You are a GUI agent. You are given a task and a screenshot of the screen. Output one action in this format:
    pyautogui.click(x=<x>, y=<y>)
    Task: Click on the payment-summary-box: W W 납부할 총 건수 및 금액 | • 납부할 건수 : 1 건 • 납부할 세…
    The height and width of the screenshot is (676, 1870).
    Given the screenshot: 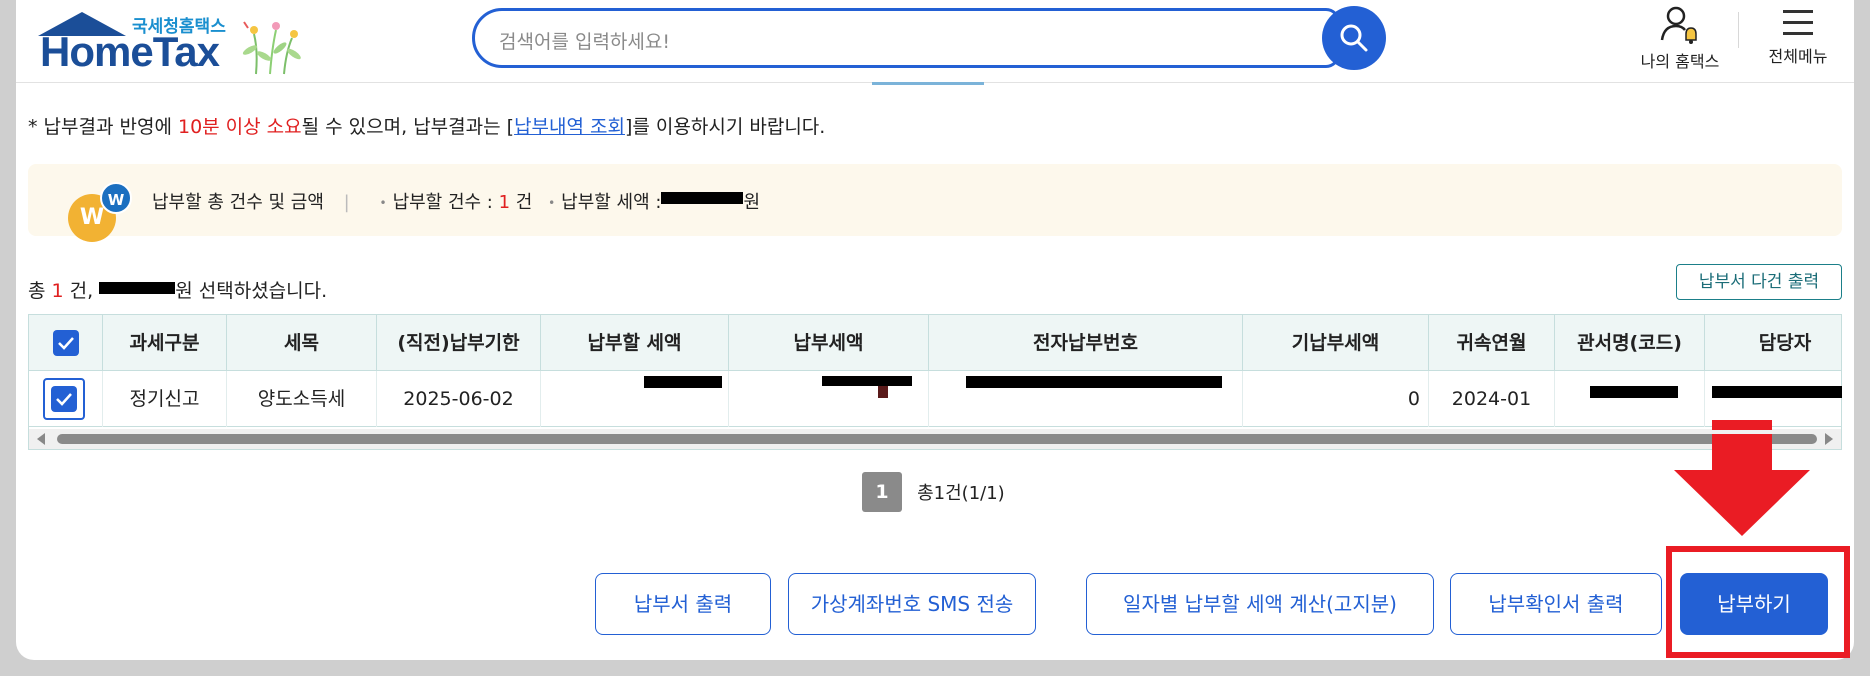 What is the action you would take?
    pyautogui.click(x=935, y=203)
    